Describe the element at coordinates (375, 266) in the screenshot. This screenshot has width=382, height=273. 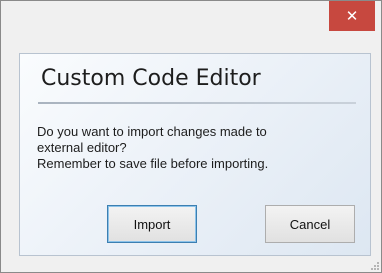
I see `resize-grip-icon` at that location.